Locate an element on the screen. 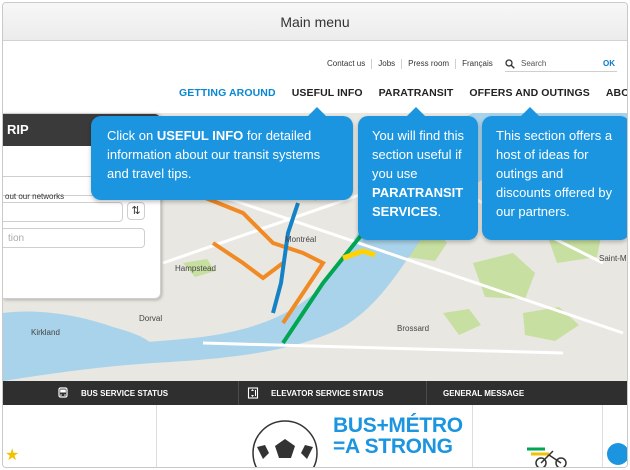 The image size is (630, 470). soccer-ball-icon is located at coordinates (285, 443).